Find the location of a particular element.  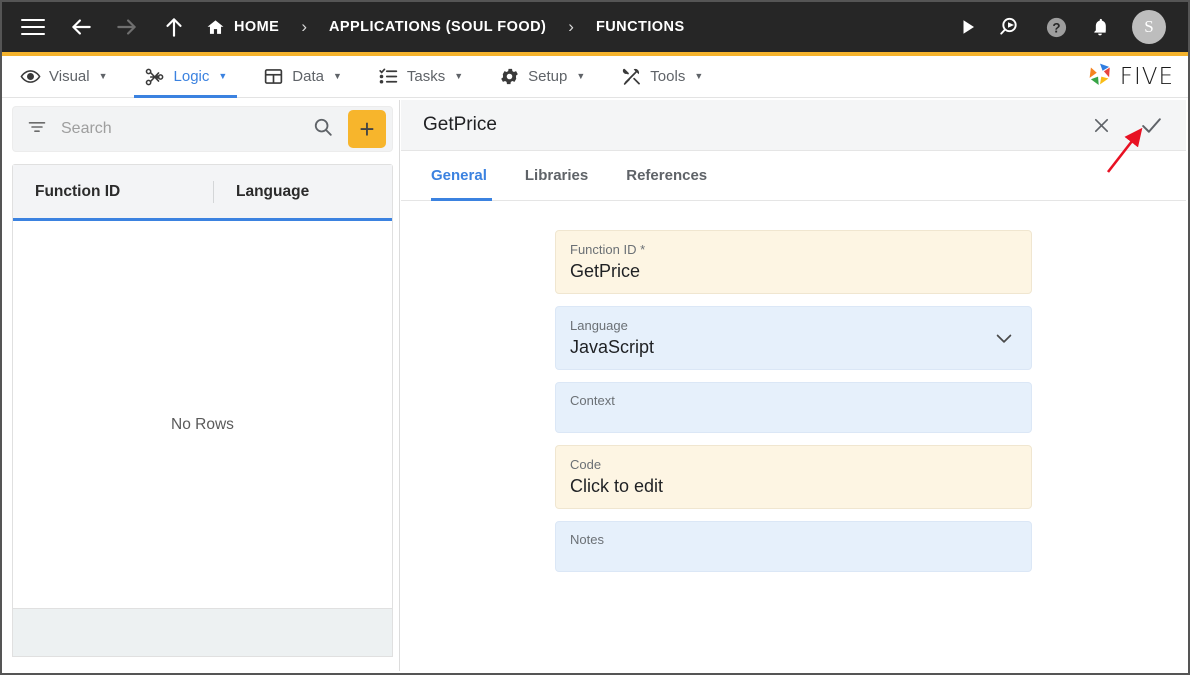

tools-icon is located at coordinates (631, 76).